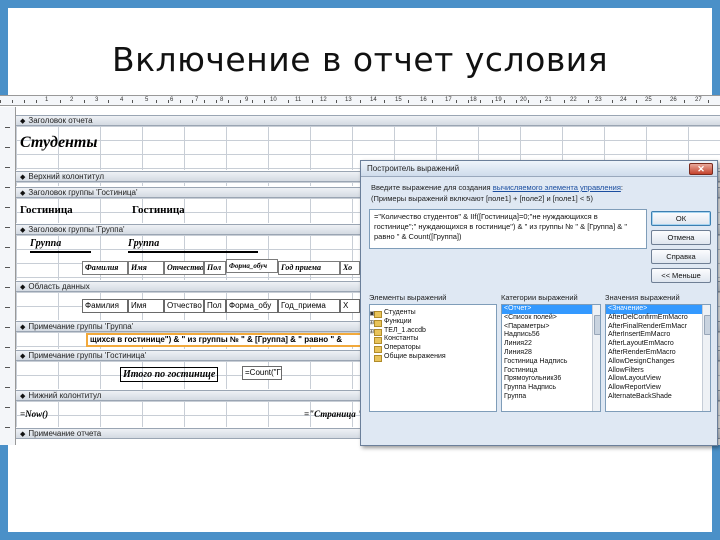  What do you see at coordinates (623, 100) in the screenshot?
I see `ruler-number: 24` at bounding box center [623, 100].